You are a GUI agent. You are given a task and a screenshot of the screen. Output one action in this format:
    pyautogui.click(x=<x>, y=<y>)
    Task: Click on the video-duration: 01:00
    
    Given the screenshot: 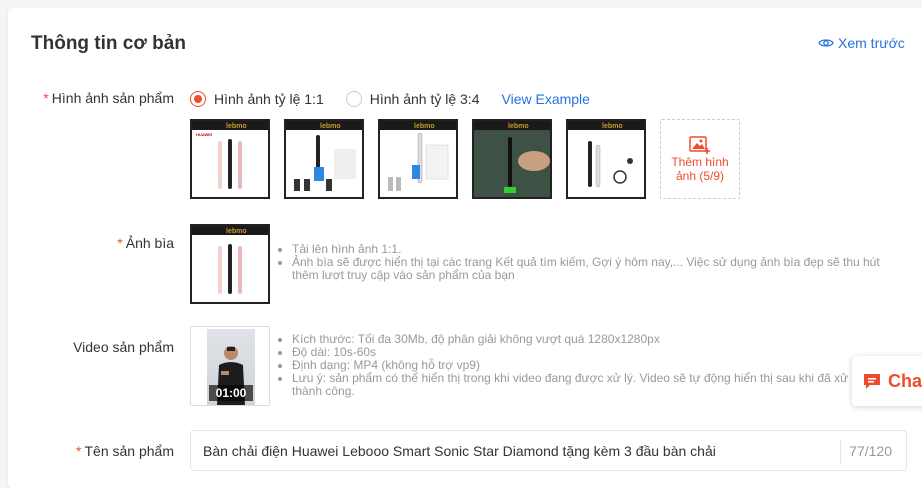 What is the action you would take?
    pyautogui.click(x=231, y=393)
    